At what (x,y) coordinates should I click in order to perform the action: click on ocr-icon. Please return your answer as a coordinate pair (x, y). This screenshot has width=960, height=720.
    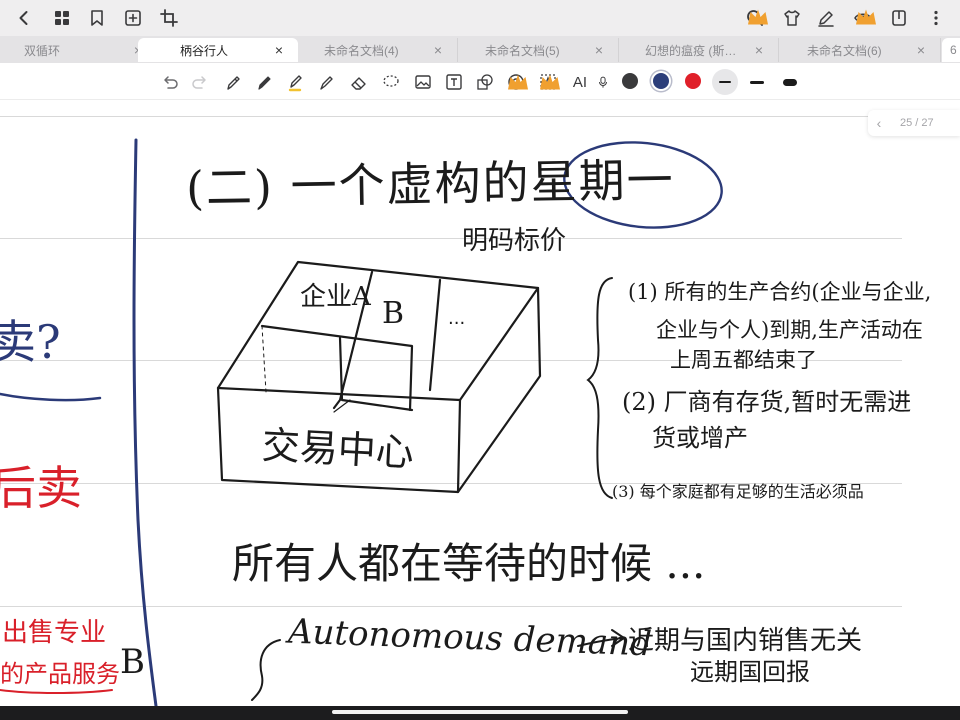
    Looking at the image, I should click on (516, 82).